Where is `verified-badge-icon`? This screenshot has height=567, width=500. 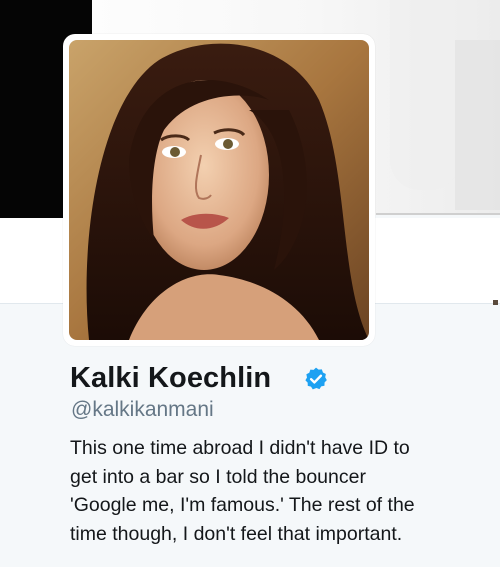
verified-badge-icon is located at coordinates (316, 379).